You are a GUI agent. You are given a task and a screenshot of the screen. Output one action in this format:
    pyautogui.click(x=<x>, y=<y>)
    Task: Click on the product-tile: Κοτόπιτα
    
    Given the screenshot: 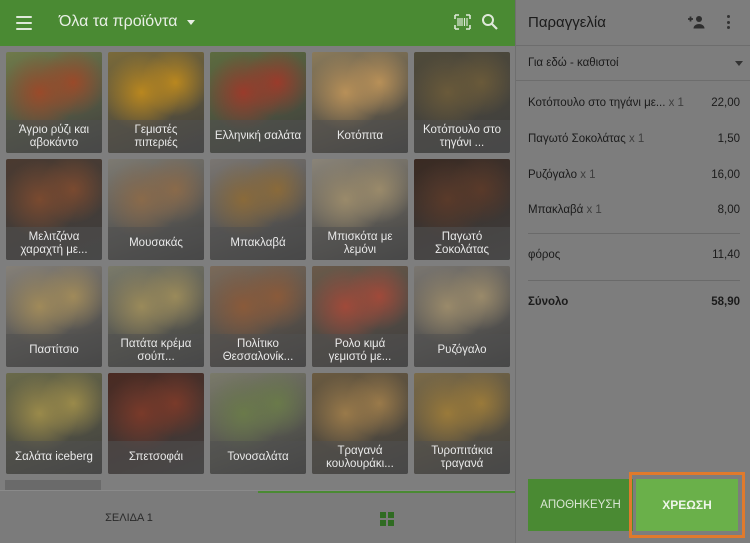 What is the action you would take?
    pyautogui.click(x=360, y=102)
    